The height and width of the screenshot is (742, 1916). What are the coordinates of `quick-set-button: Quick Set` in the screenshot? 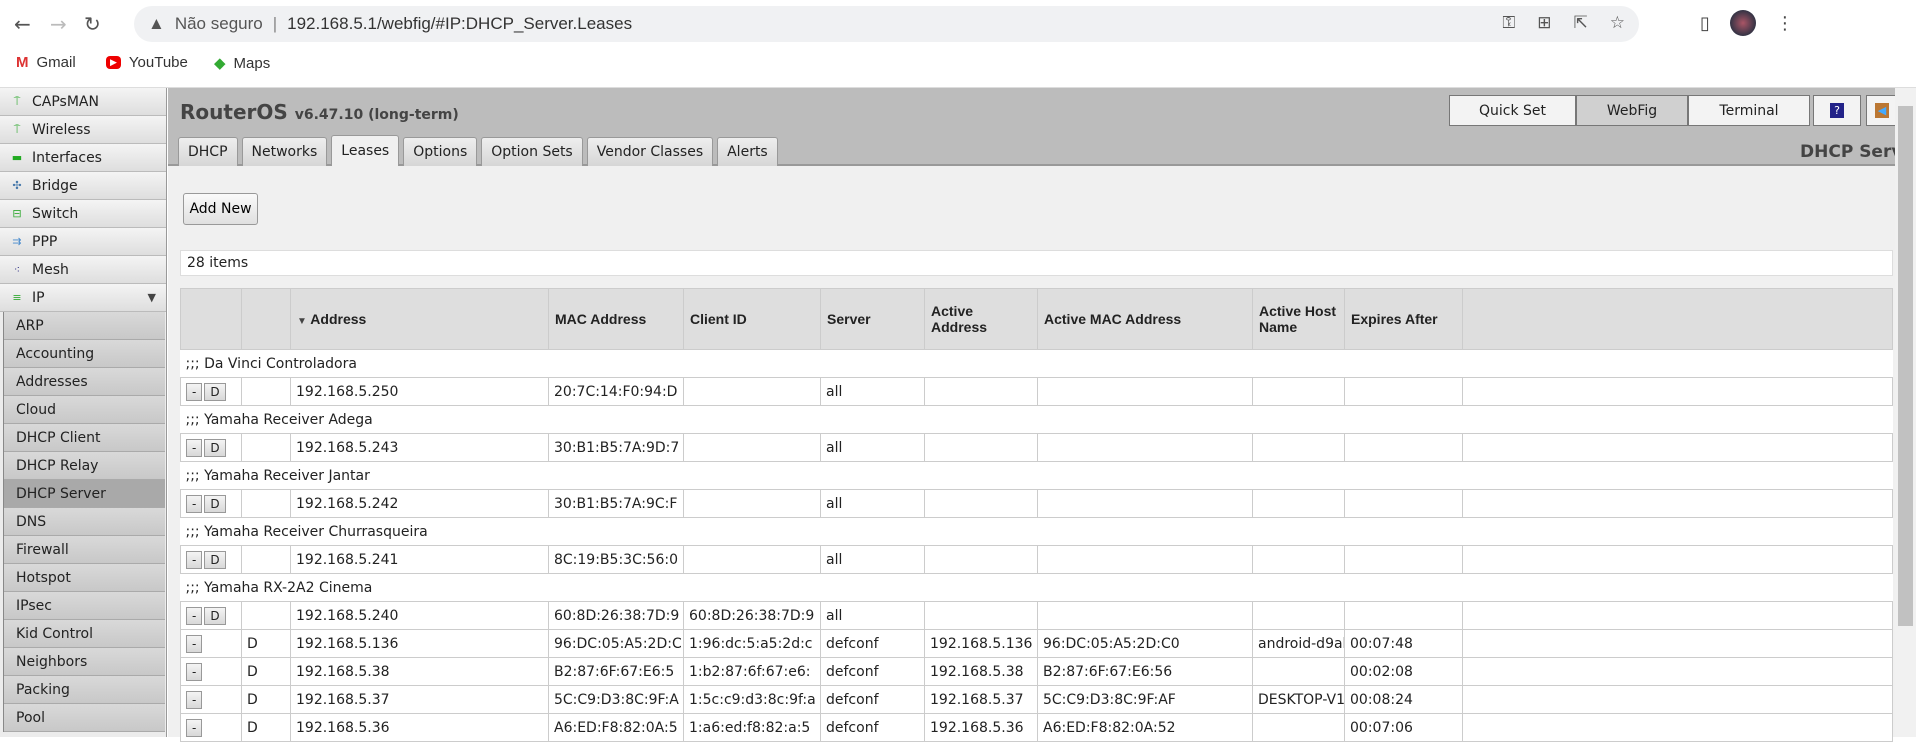 It's located at (1512, 110).